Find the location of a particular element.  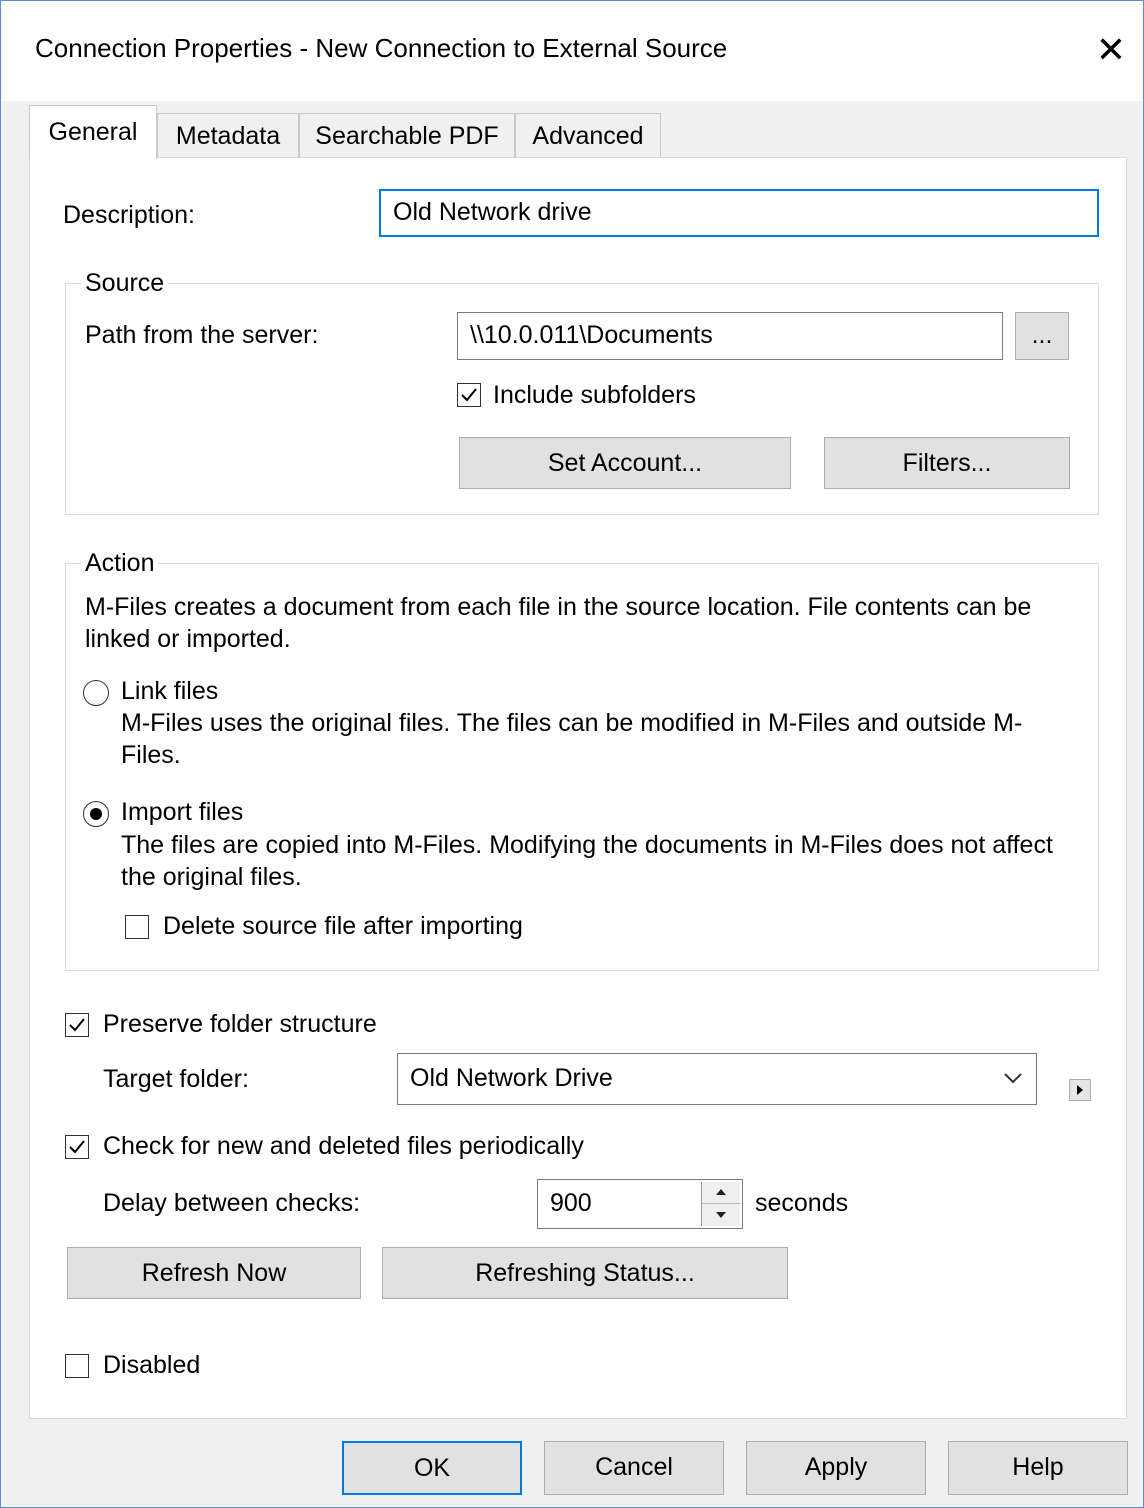

tab-advanced: Advanced is located at coordinates (588, 135).